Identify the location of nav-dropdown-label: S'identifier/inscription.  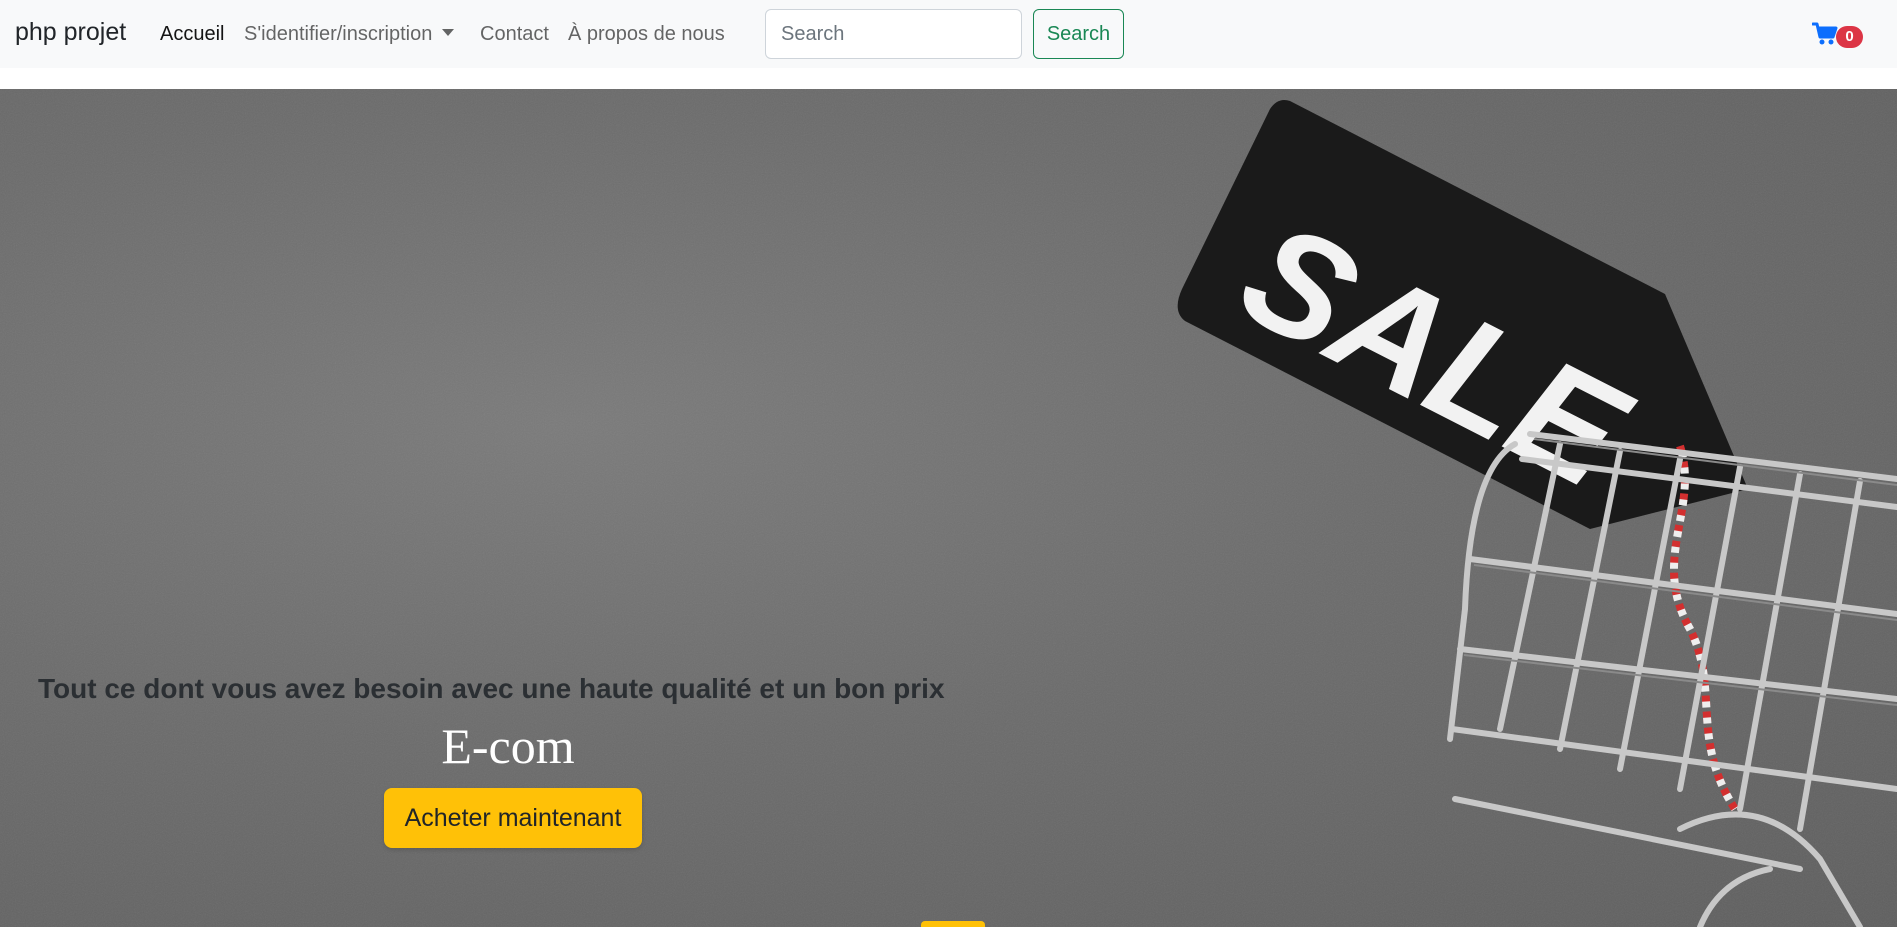
(338, 34).